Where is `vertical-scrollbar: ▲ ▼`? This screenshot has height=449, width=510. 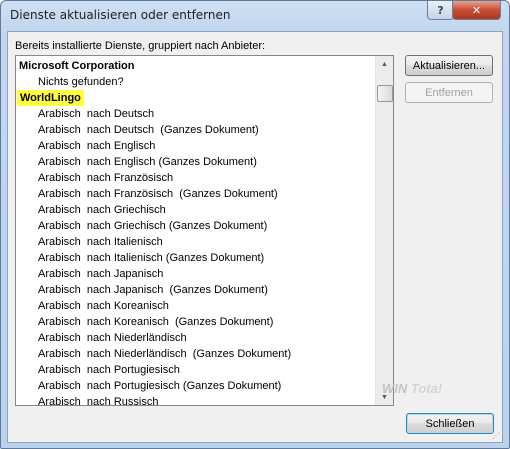
vertical-scrollbar: ▲ ▼ is located at coordinates (384, 230).